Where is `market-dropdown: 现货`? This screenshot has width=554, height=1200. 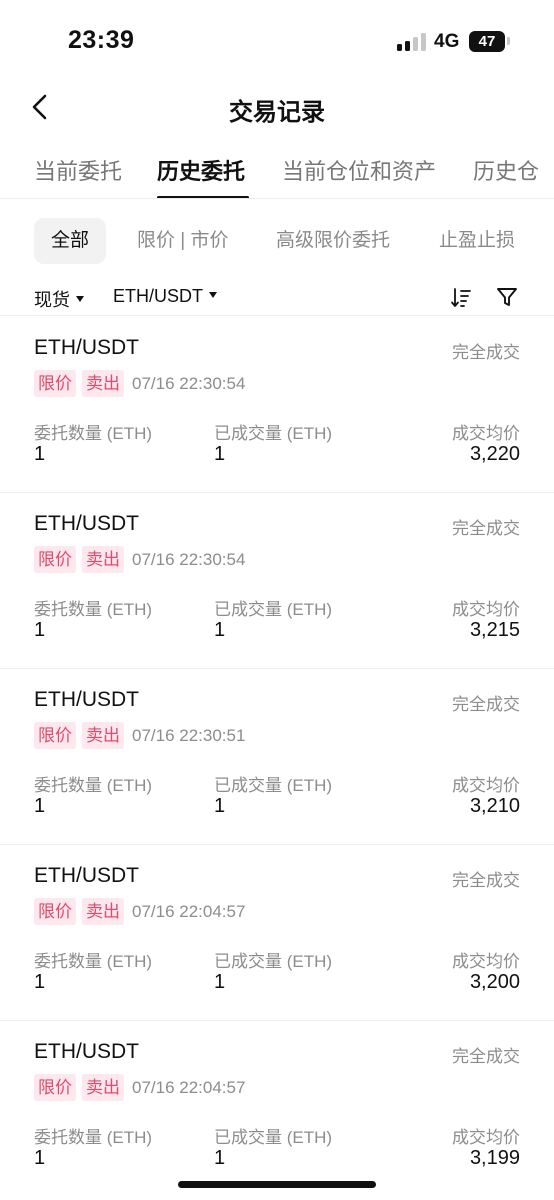 market-dropdown: 现货 is located at coordinates (59, 299).